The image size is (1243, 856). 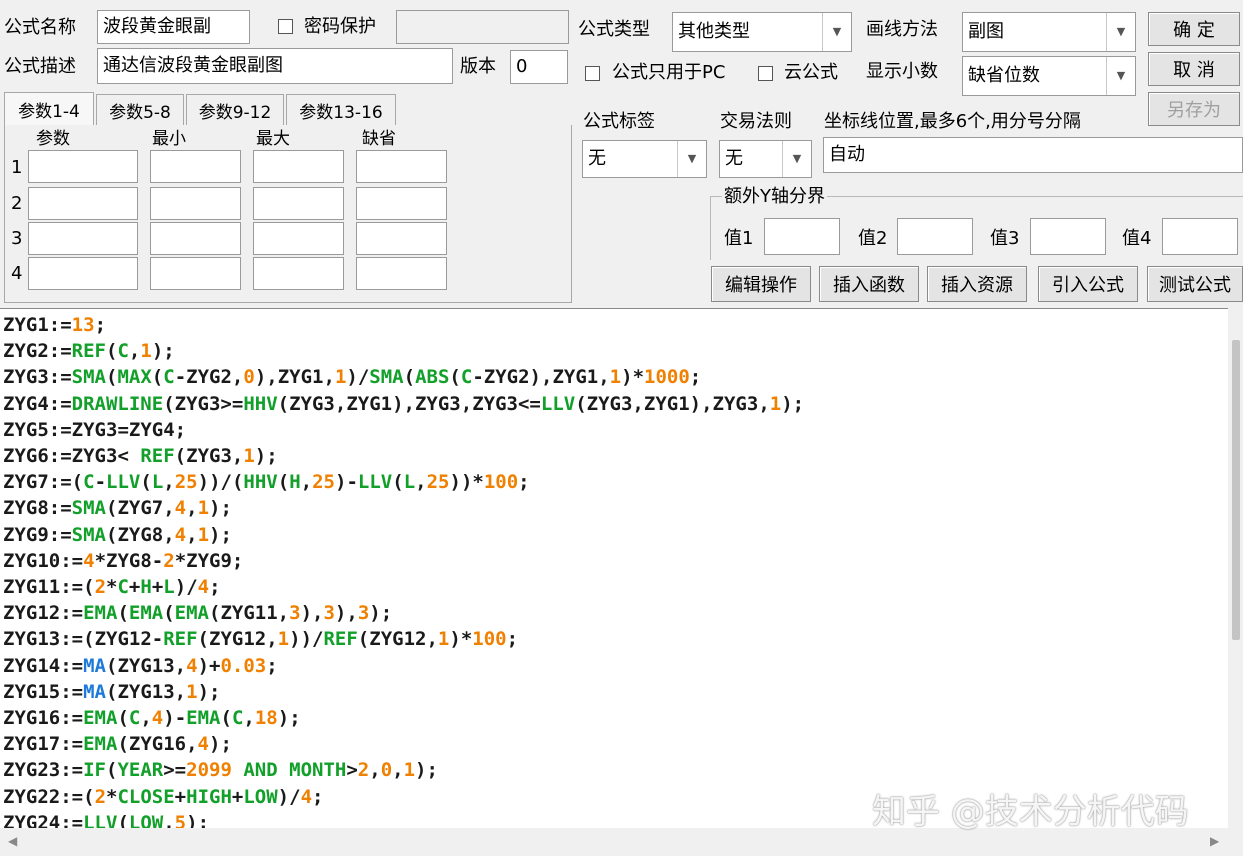 I want to click on code-line: ZYG14:=MA(ZYG13,4)+0.03;, so click(x=140, y=665).